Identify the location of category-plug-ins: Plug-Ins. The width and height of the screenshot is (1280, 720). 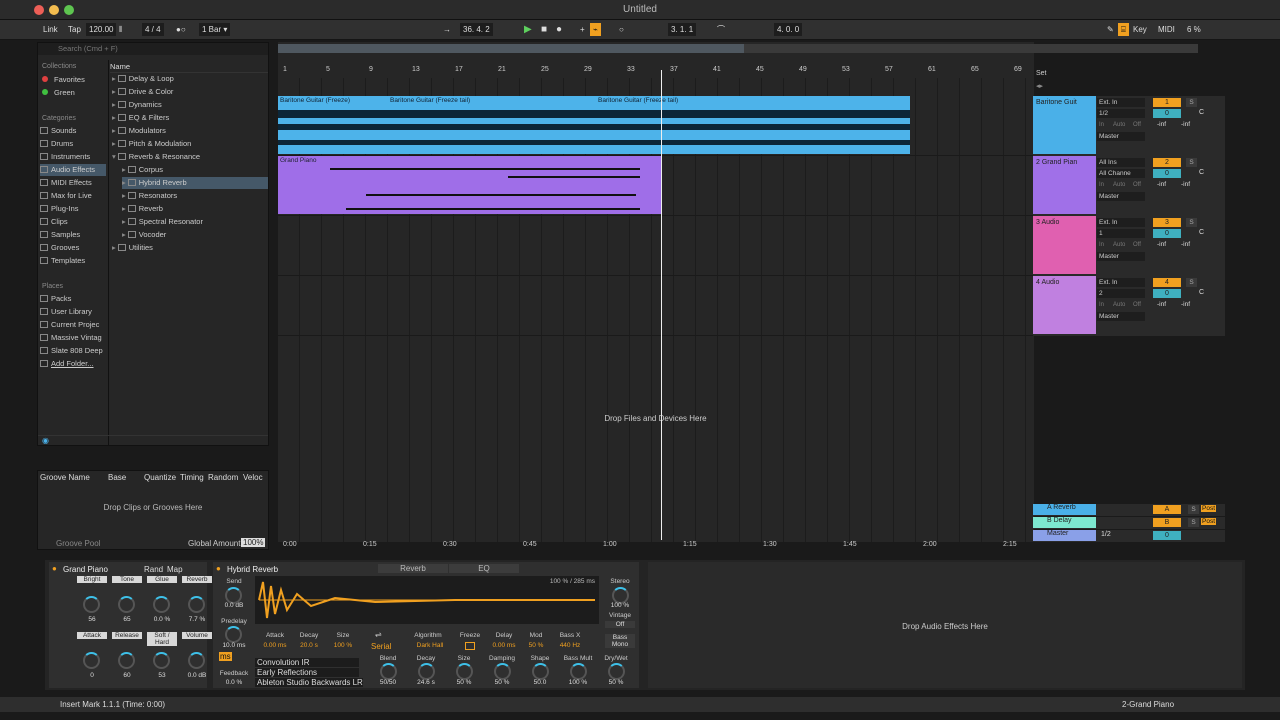
(73, 209).